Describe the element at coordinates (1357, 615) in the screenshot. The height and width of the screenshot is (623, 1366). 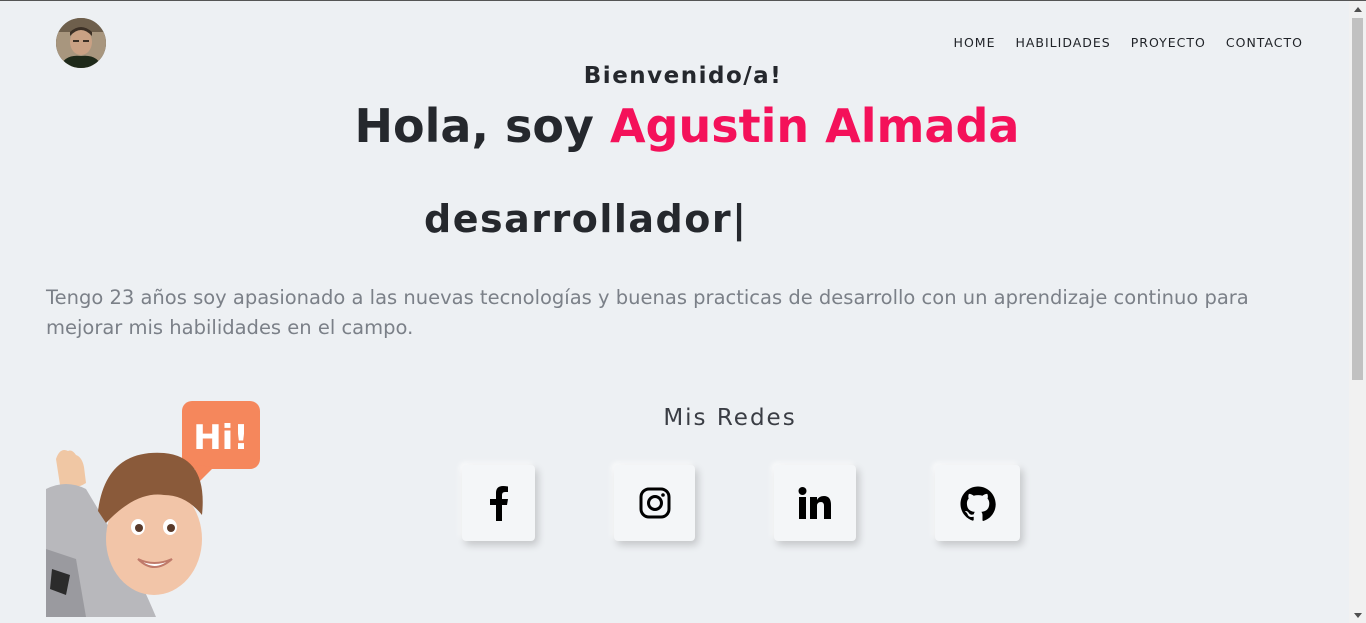
I see `scroll-down-arrow-icon` at that location.